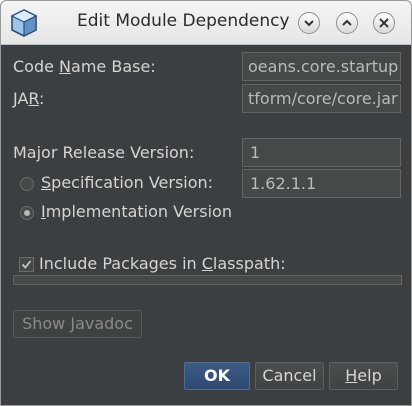  I want to click on jar-field: tform/core/core.jar, so click(321, 98).